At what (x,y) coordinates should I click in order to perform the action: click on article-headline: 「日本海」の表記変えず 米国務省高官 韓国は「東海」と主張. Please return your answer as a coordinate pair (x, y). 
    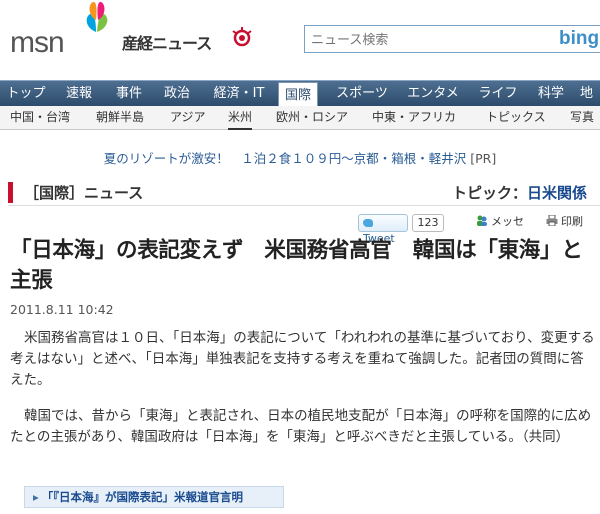
    Looking at the image, I should click on (296, 265).